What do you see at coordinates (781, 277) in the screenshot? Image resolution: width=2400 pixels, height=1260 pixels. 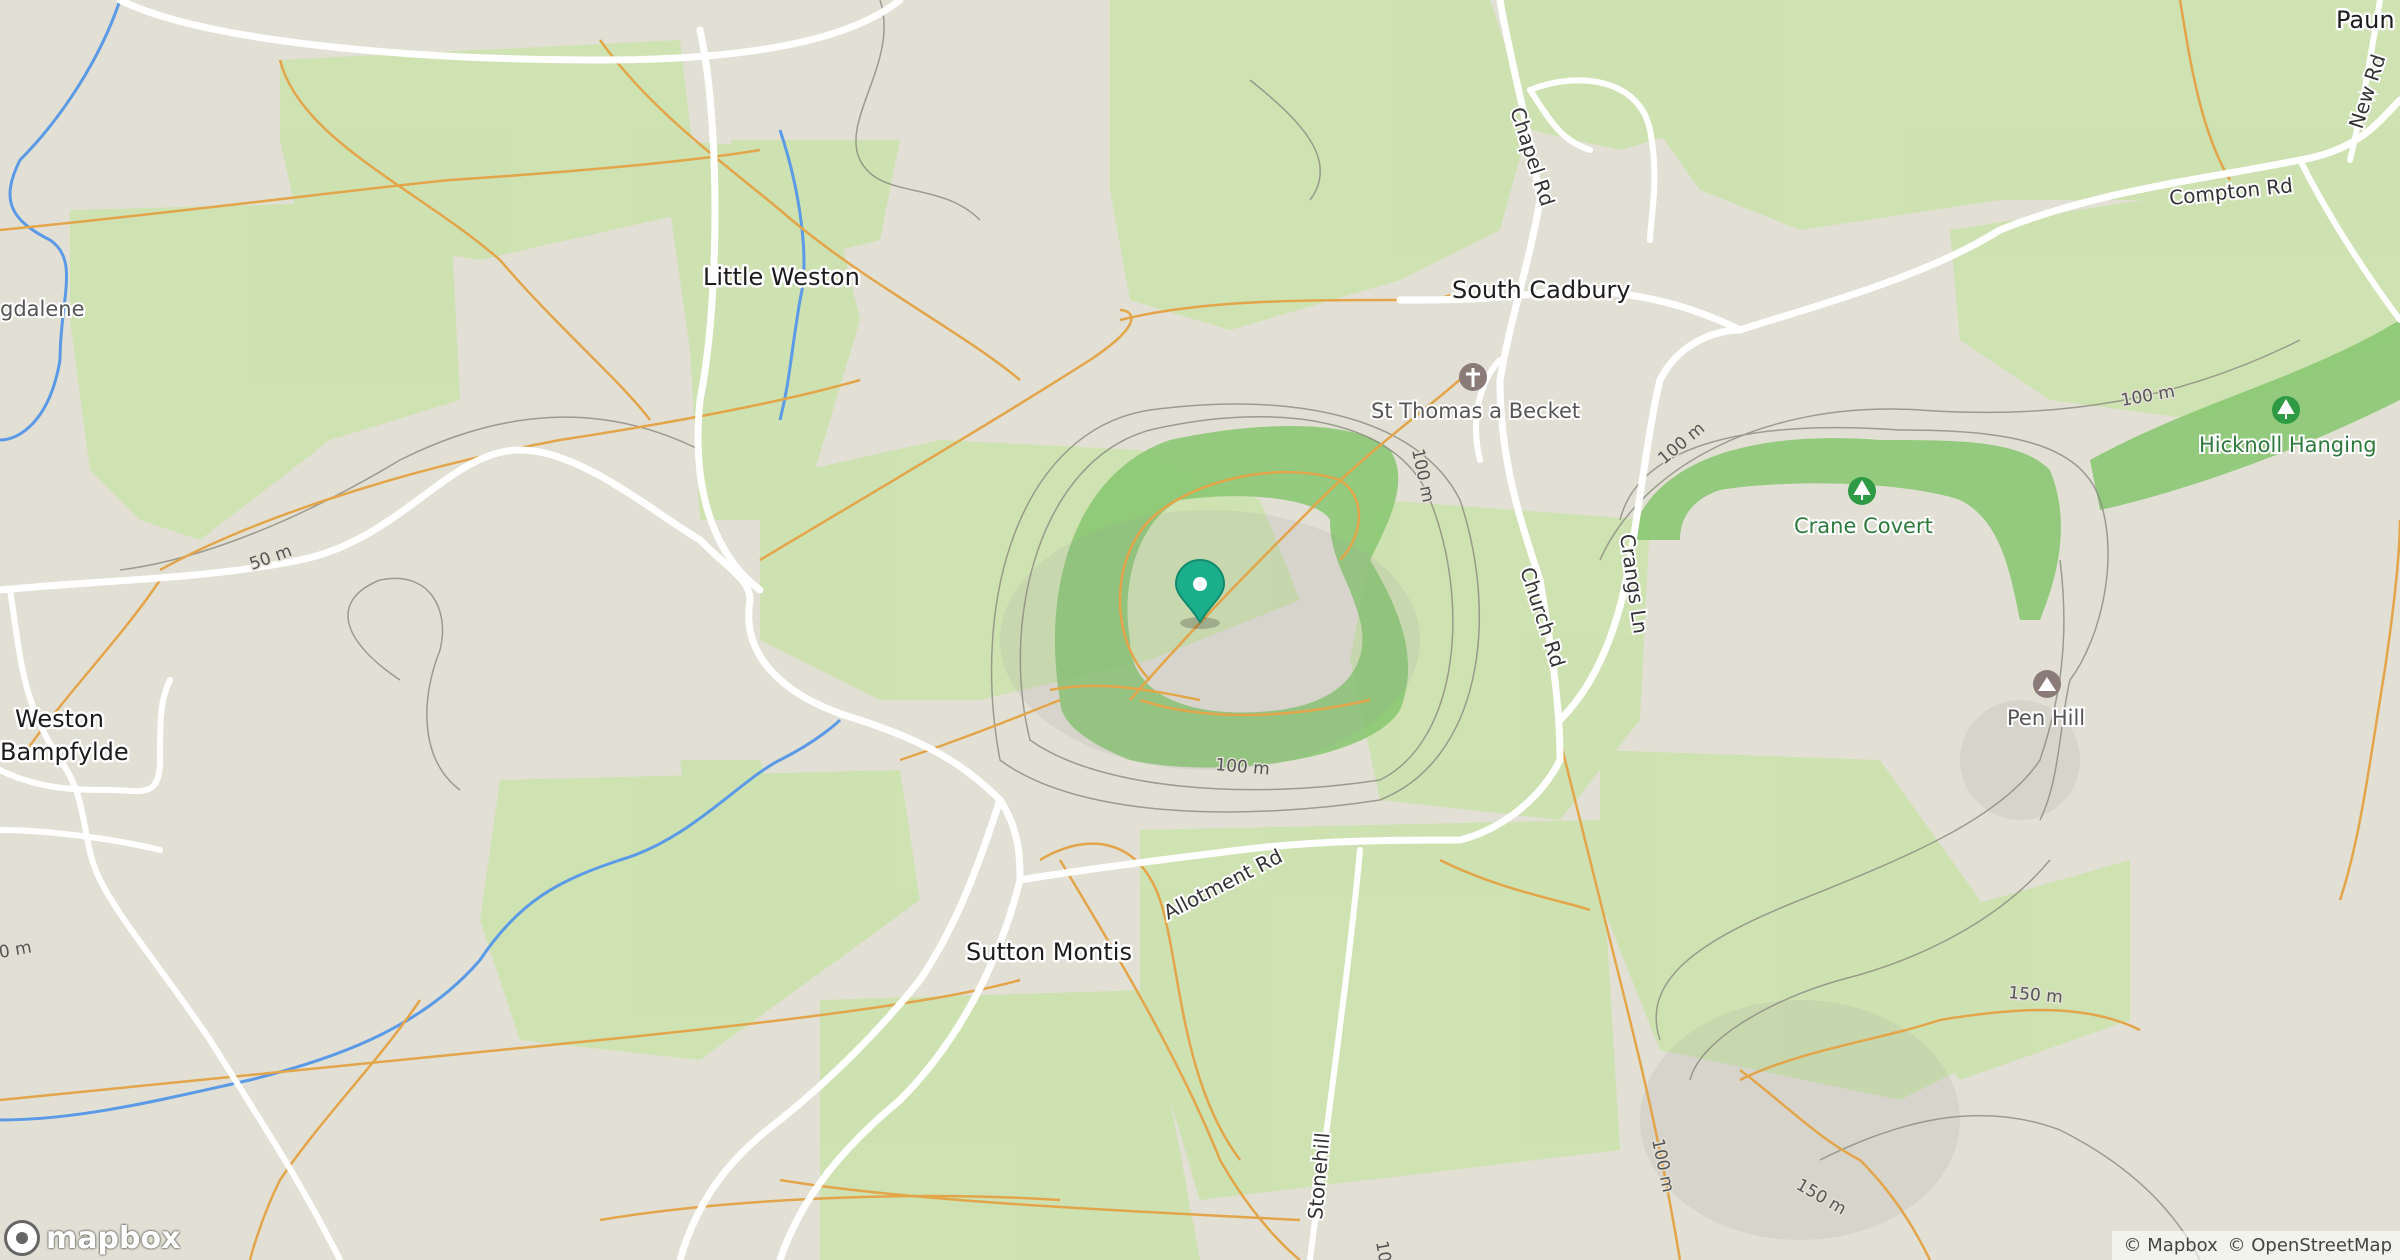 I see `place-little-weston: Little Weston` at bounding box center [781, 277].